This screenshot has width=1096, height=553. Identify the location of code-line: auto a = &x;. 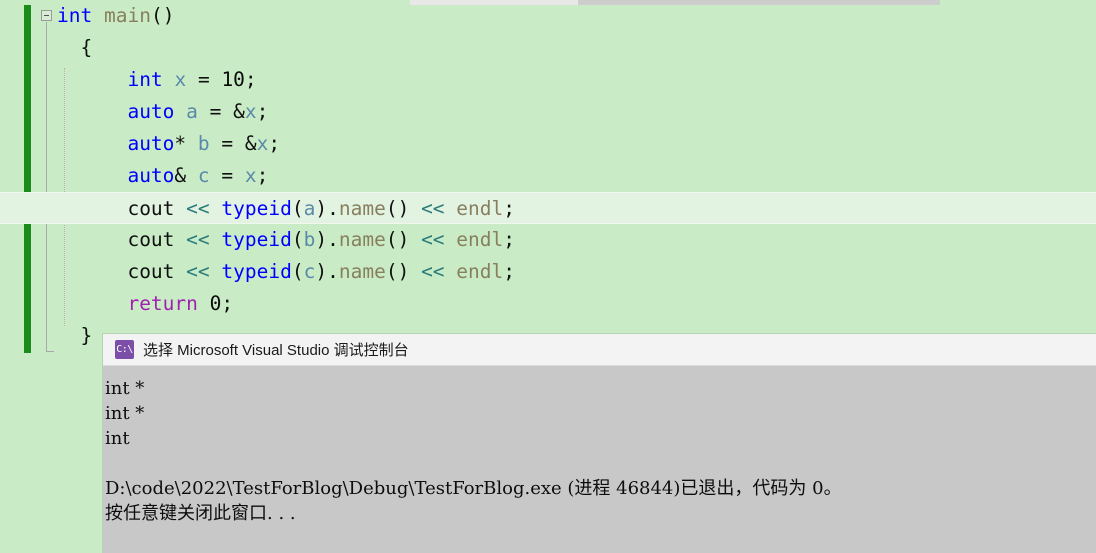
(548, 112).